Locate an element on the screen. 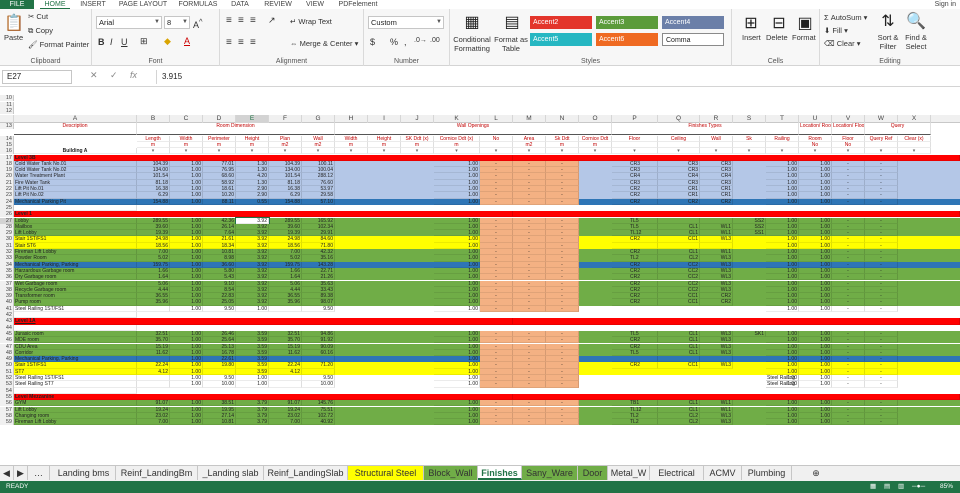 This screenshot has height=493, width=960. delete-button: Delete is located at coordinates (777, 37).